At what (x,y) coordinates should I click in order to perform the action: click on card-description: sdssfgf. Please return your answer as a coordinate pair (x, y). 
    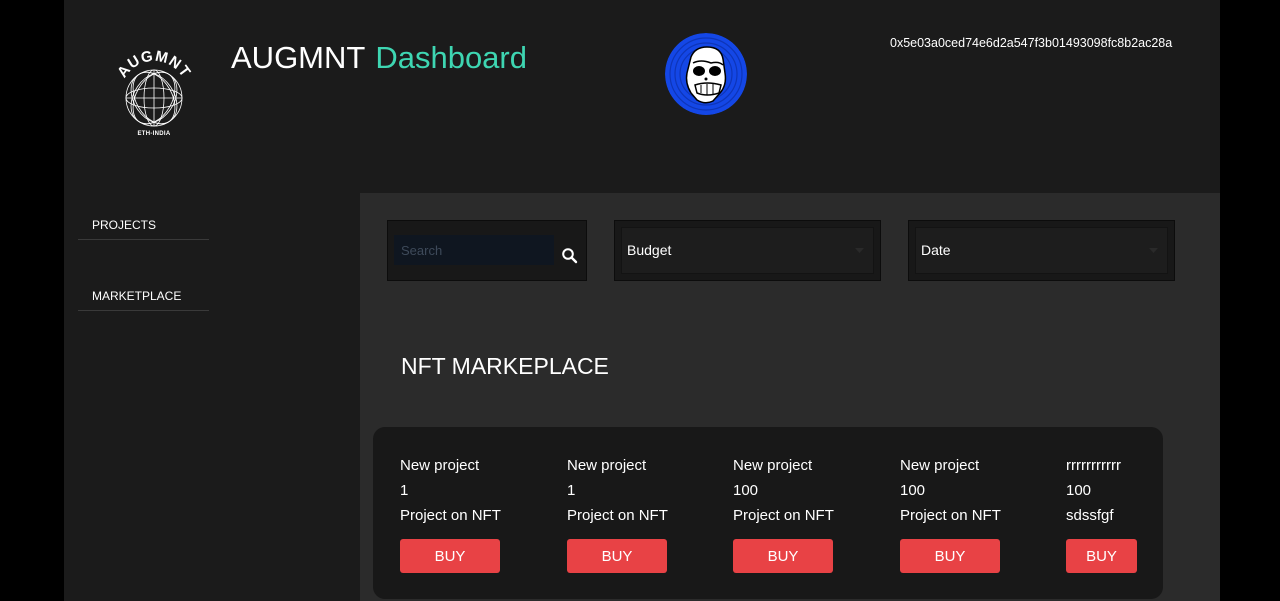
    Looking at the image, I should click on (1090, 515).